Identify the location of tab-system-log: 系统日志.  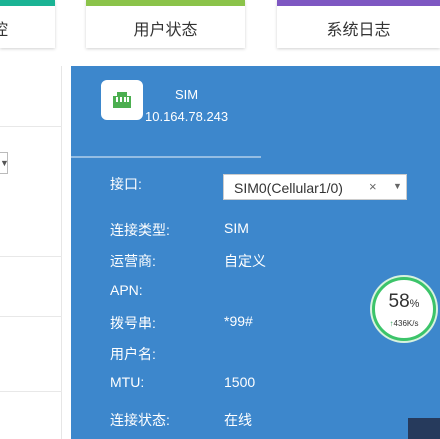
(358, 24).